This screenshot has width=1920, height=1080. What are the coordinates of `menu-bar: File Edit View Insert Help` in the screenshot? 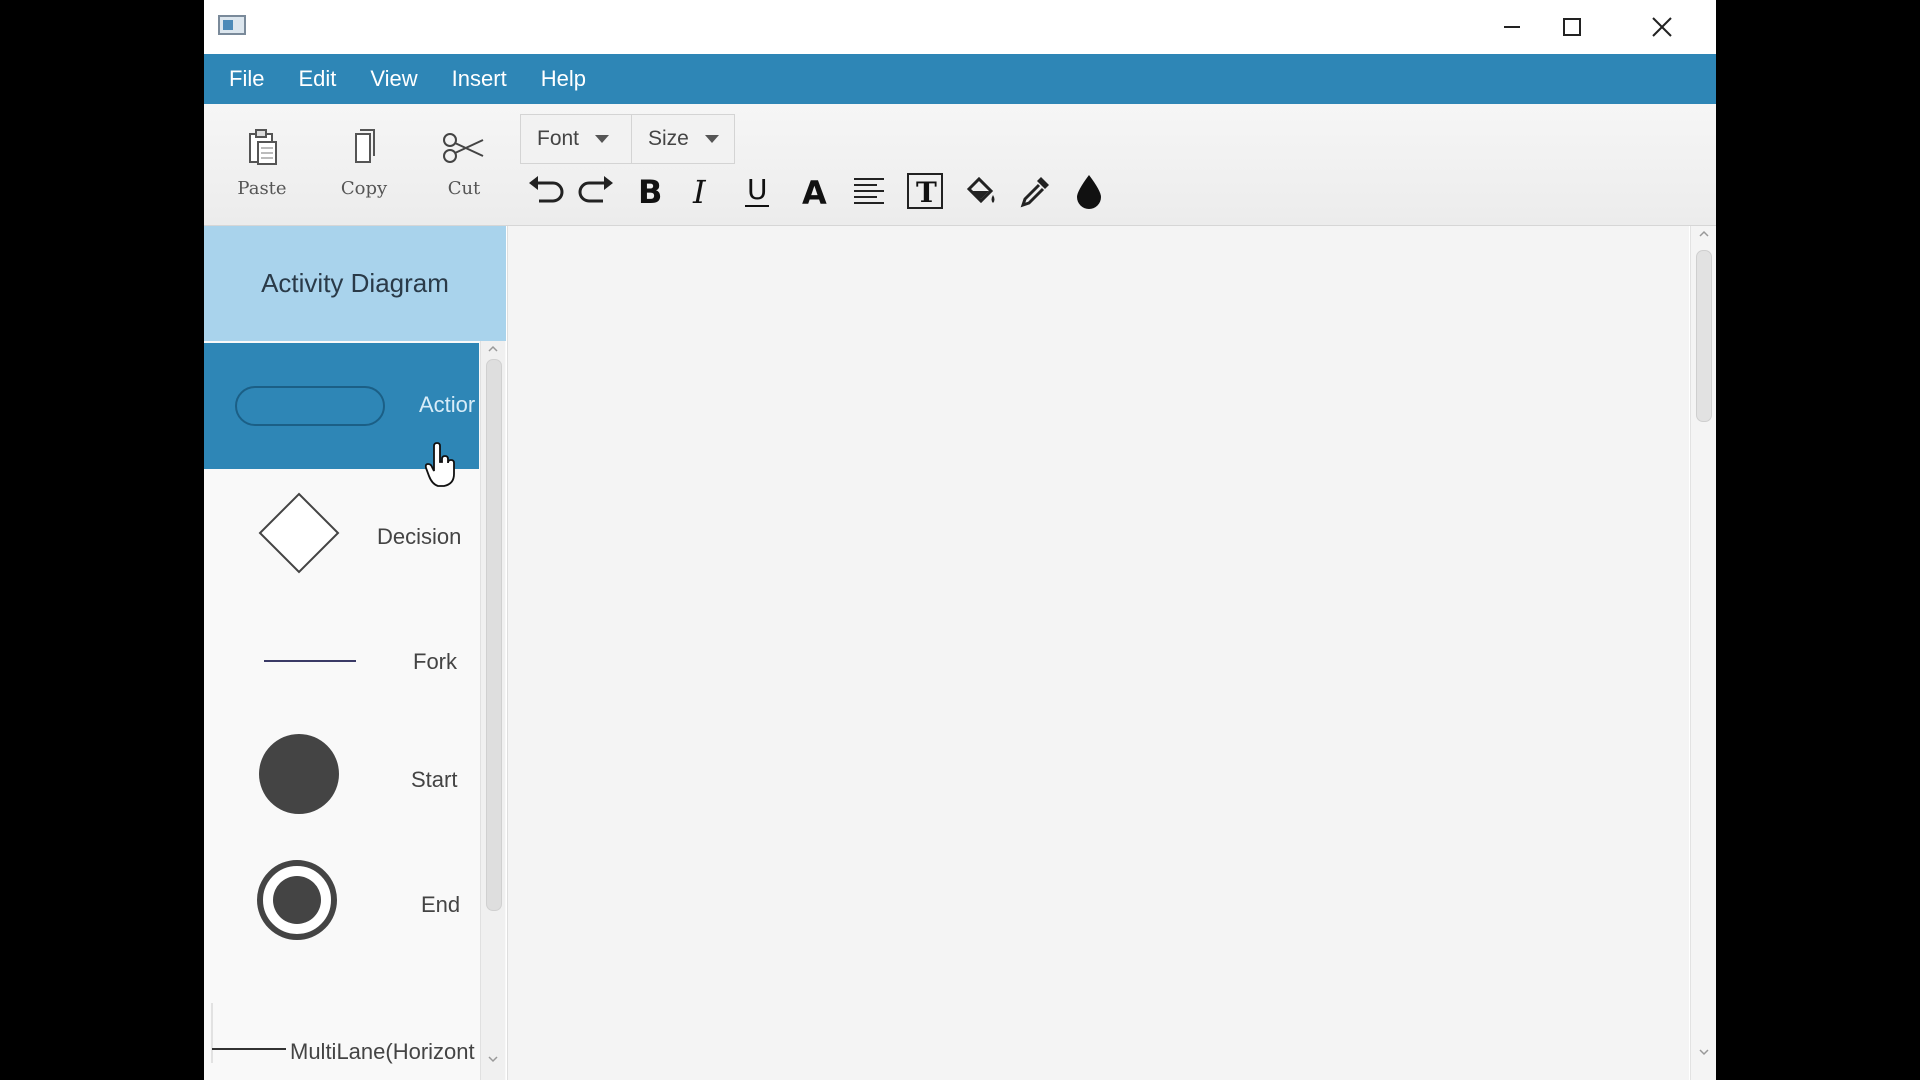 It's located at (960, 79).